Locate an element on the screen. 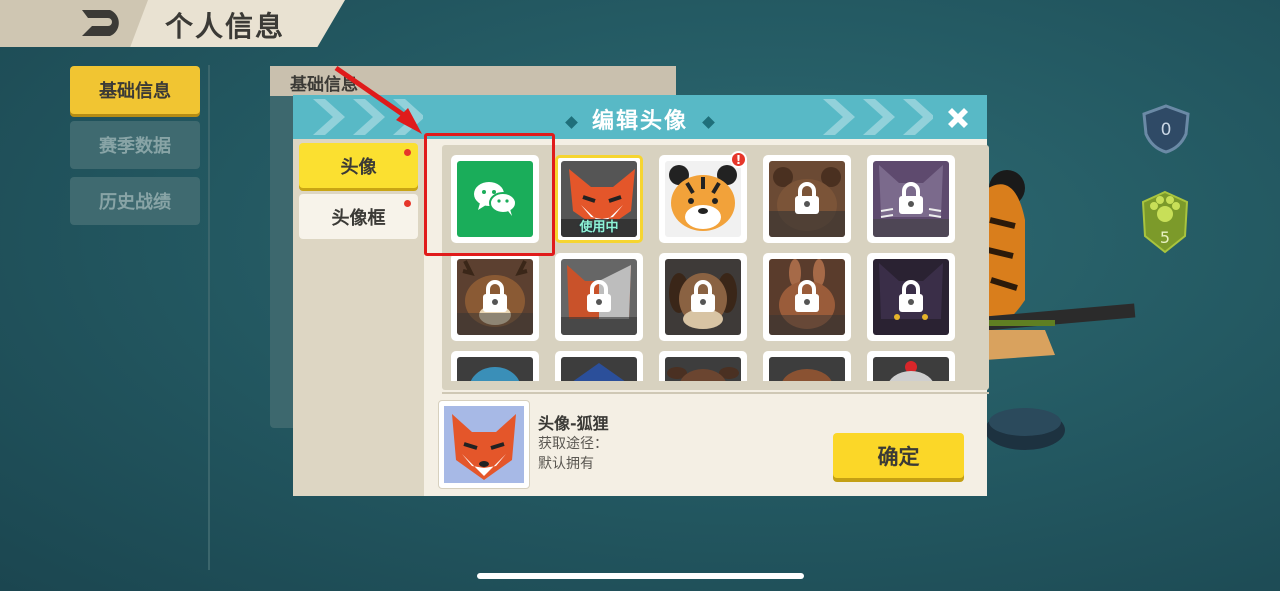 The height and width of the screenshot is (591, 1280). dialog-title: 编辑头像 is located at coordinates (639, 121).